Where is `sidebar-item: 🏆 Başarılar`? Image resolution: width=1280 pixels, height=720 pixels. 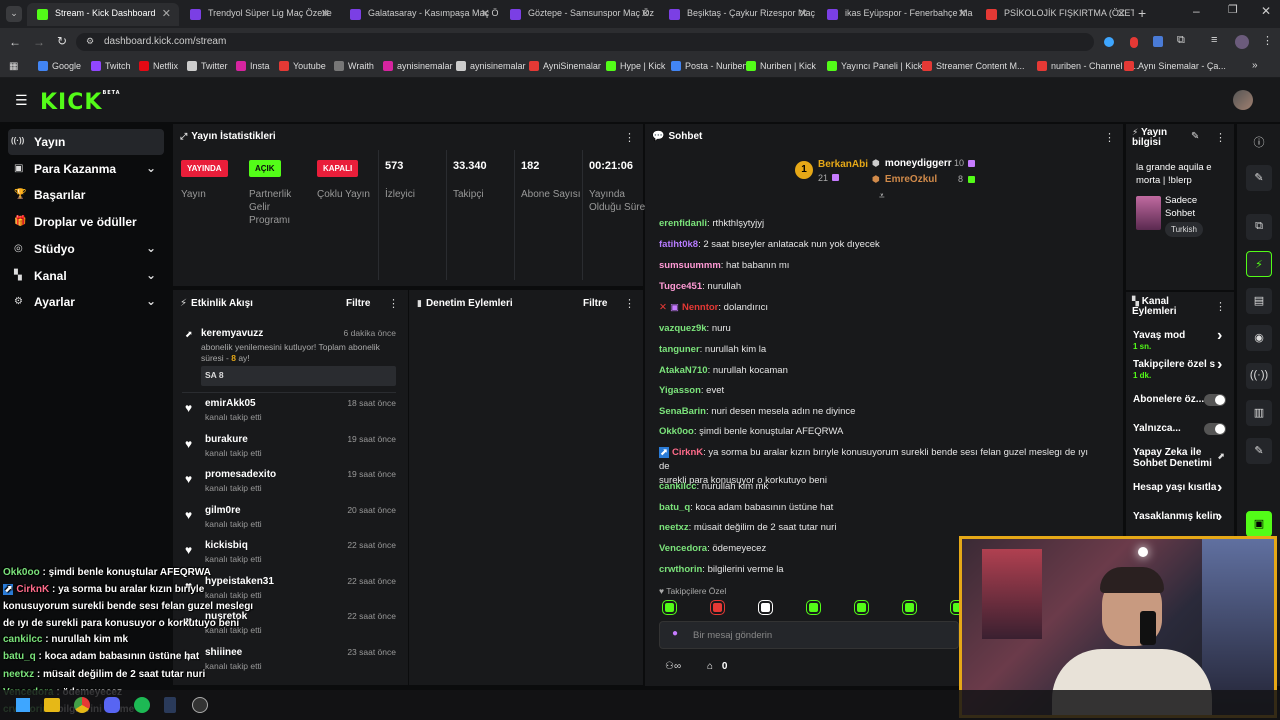
sidebar-item: 🏆 Başarılar is located at coordinates (86, 195).